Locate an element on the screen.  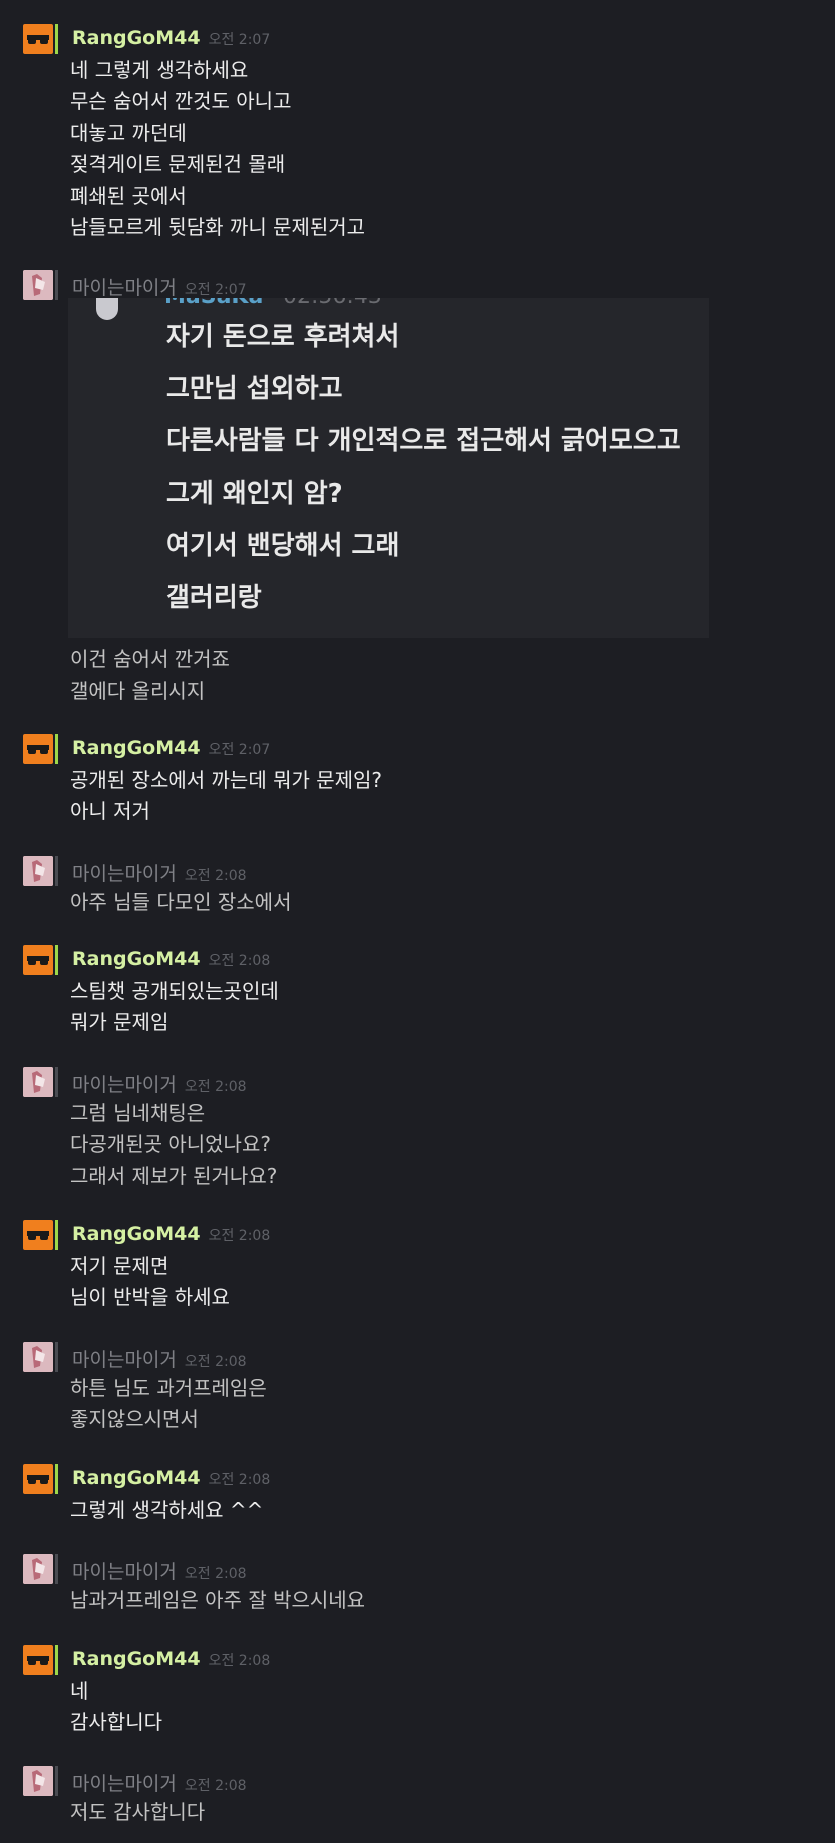
message-header: 마이는마이거 오전 2:07 is located at coordinates (159, 286).